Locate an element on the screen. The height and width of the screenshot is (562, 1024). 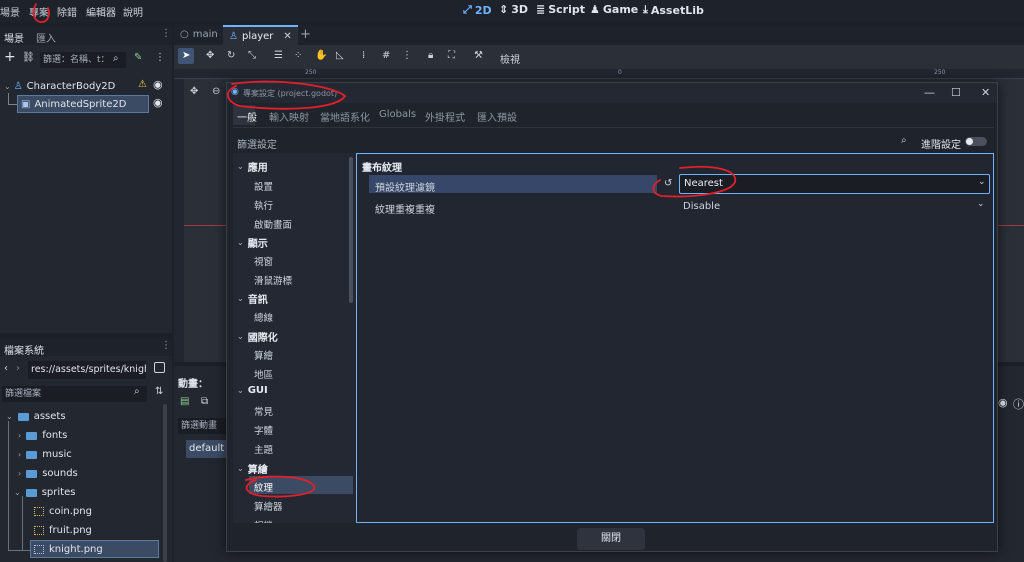
category-audio: ⌄ 音訊 is located at coordinates (252, 298).